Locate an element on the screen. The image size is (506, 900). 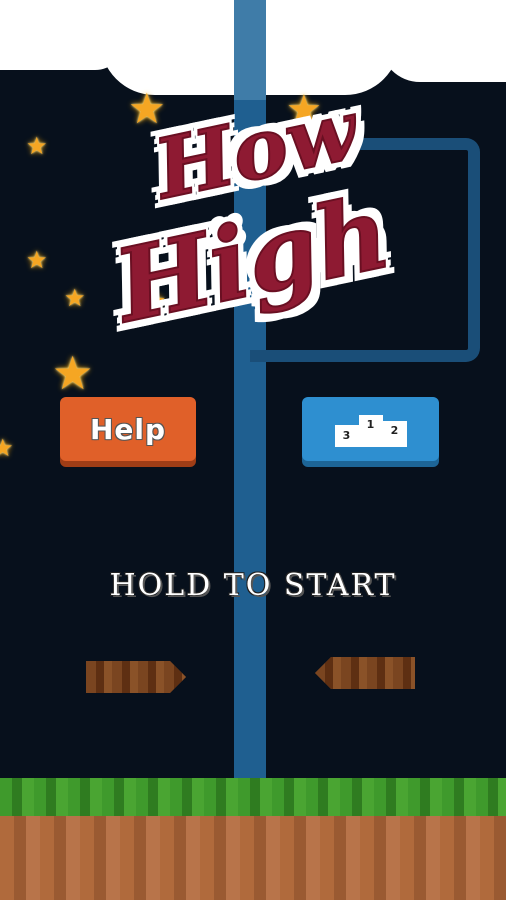
podium-first: 1 is located at coordinates (370, 431).